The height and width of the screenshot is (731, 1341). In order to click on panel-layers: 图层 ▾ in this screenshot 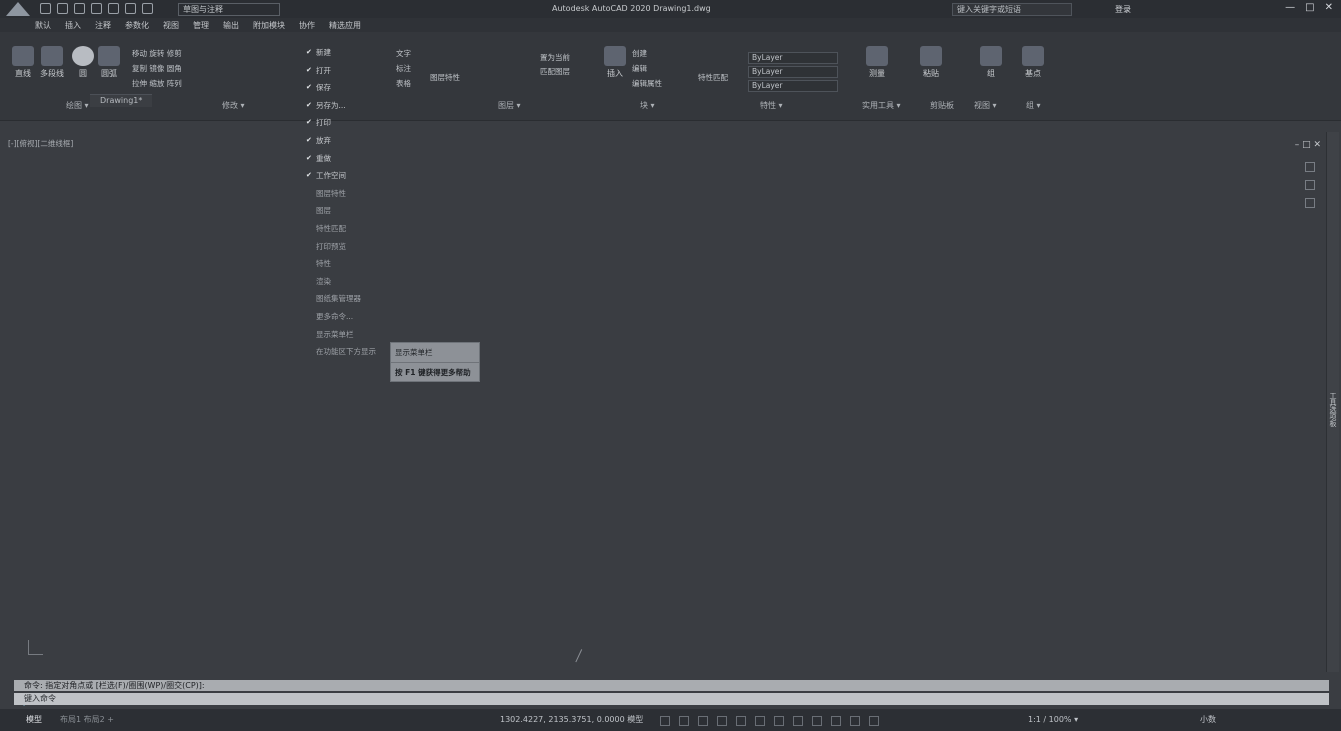, I will do `click(509, 105)`.